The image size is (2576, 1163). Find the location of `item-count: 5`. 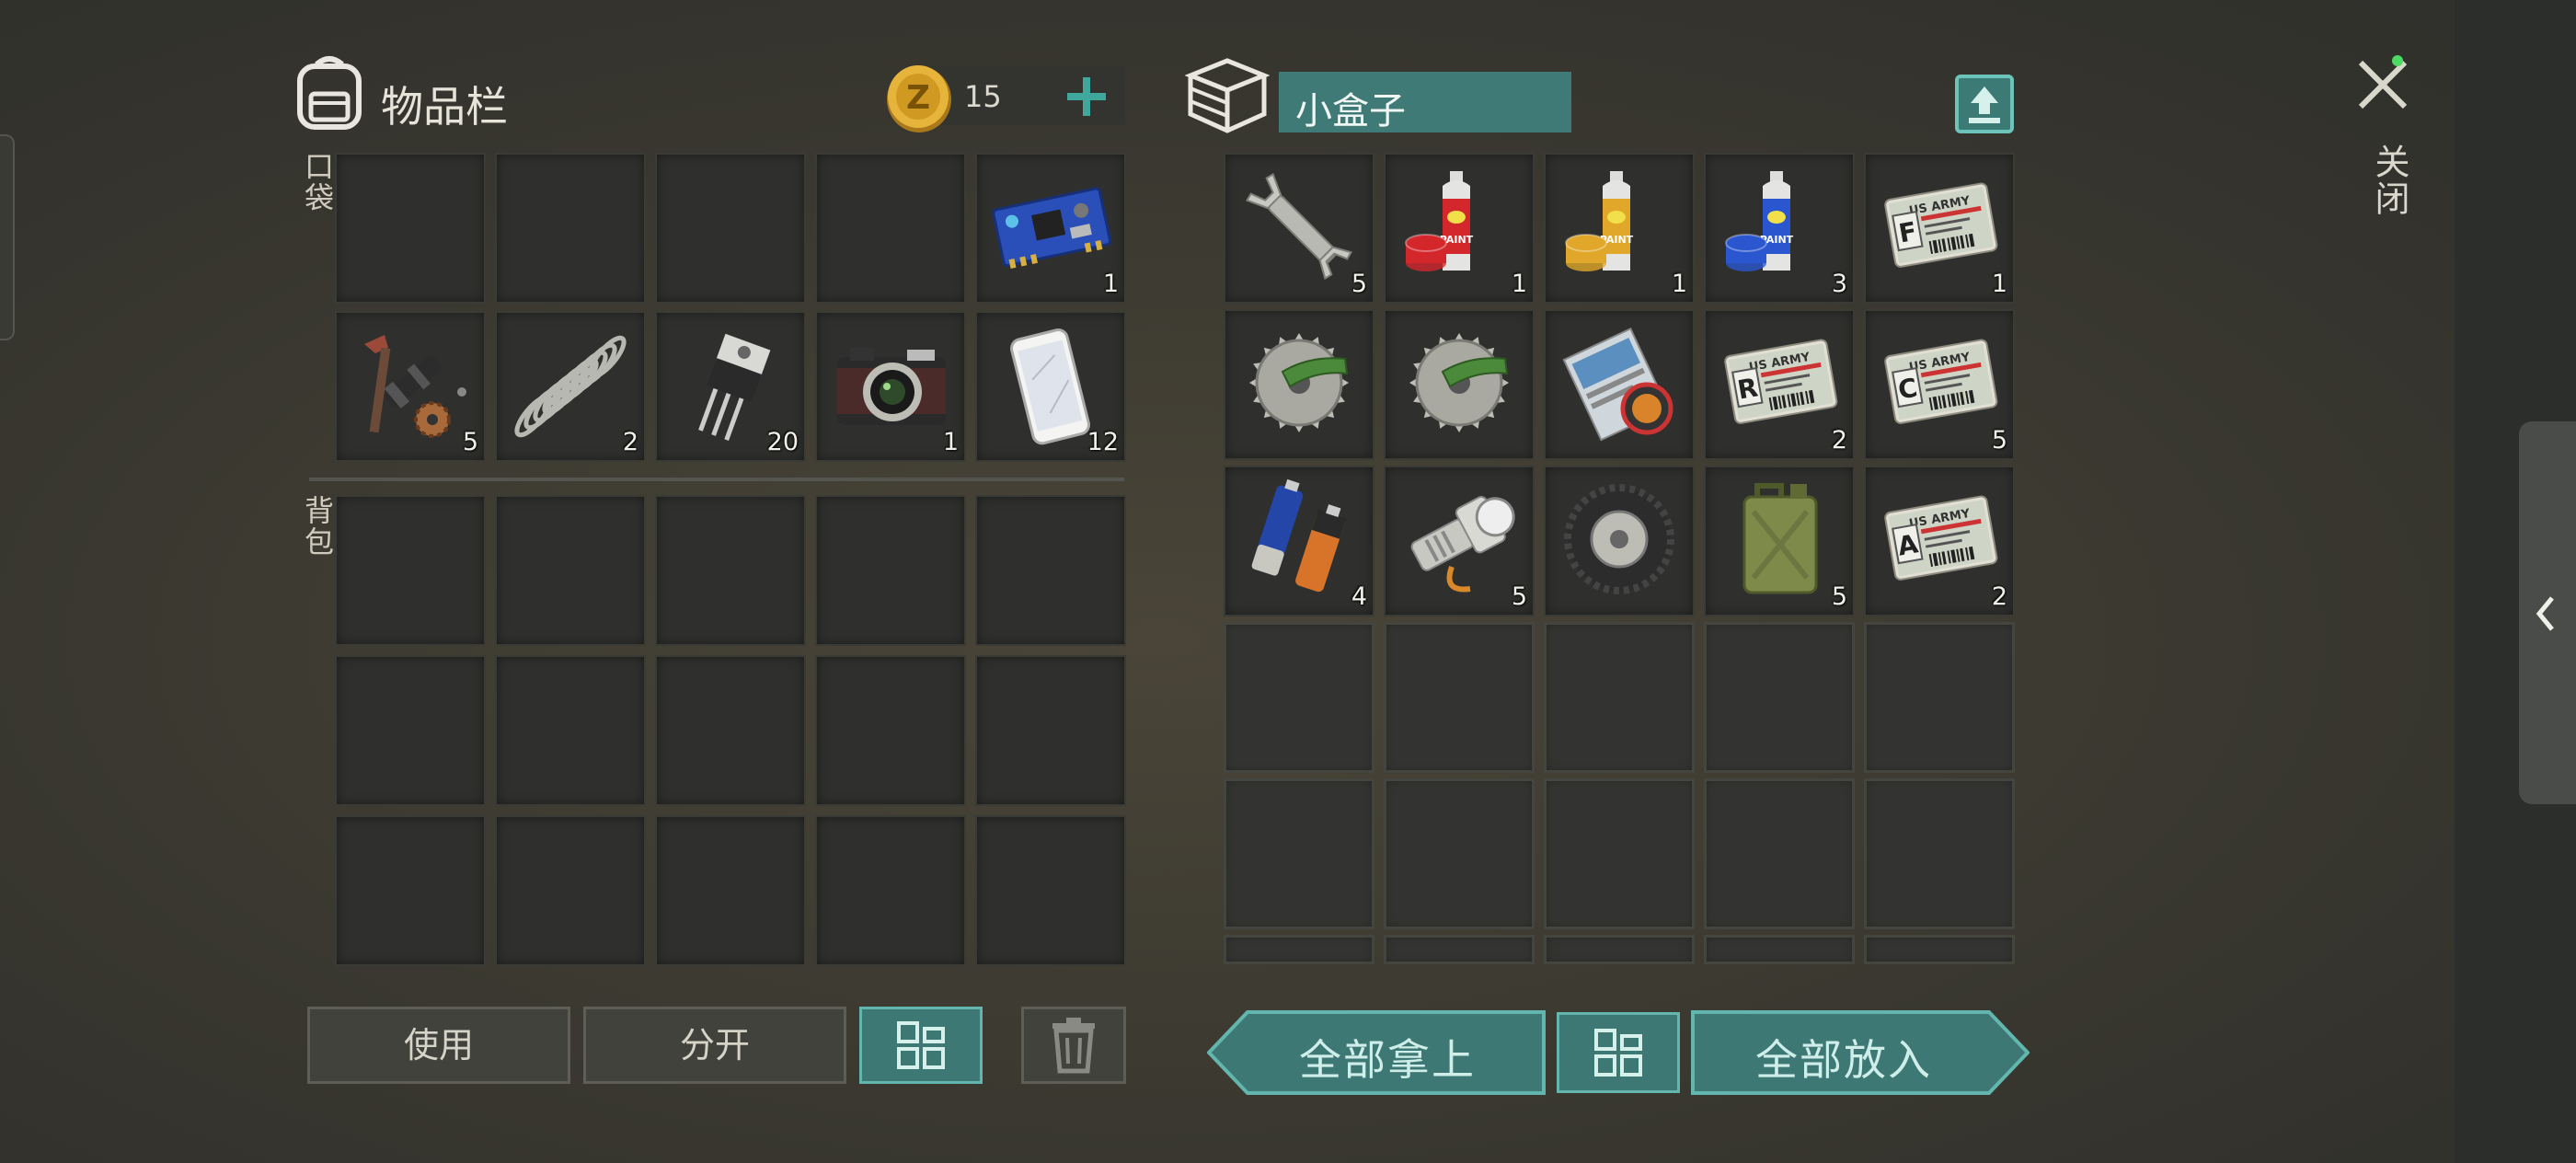

item-count: 5 is located at coordinates (1999, 441).